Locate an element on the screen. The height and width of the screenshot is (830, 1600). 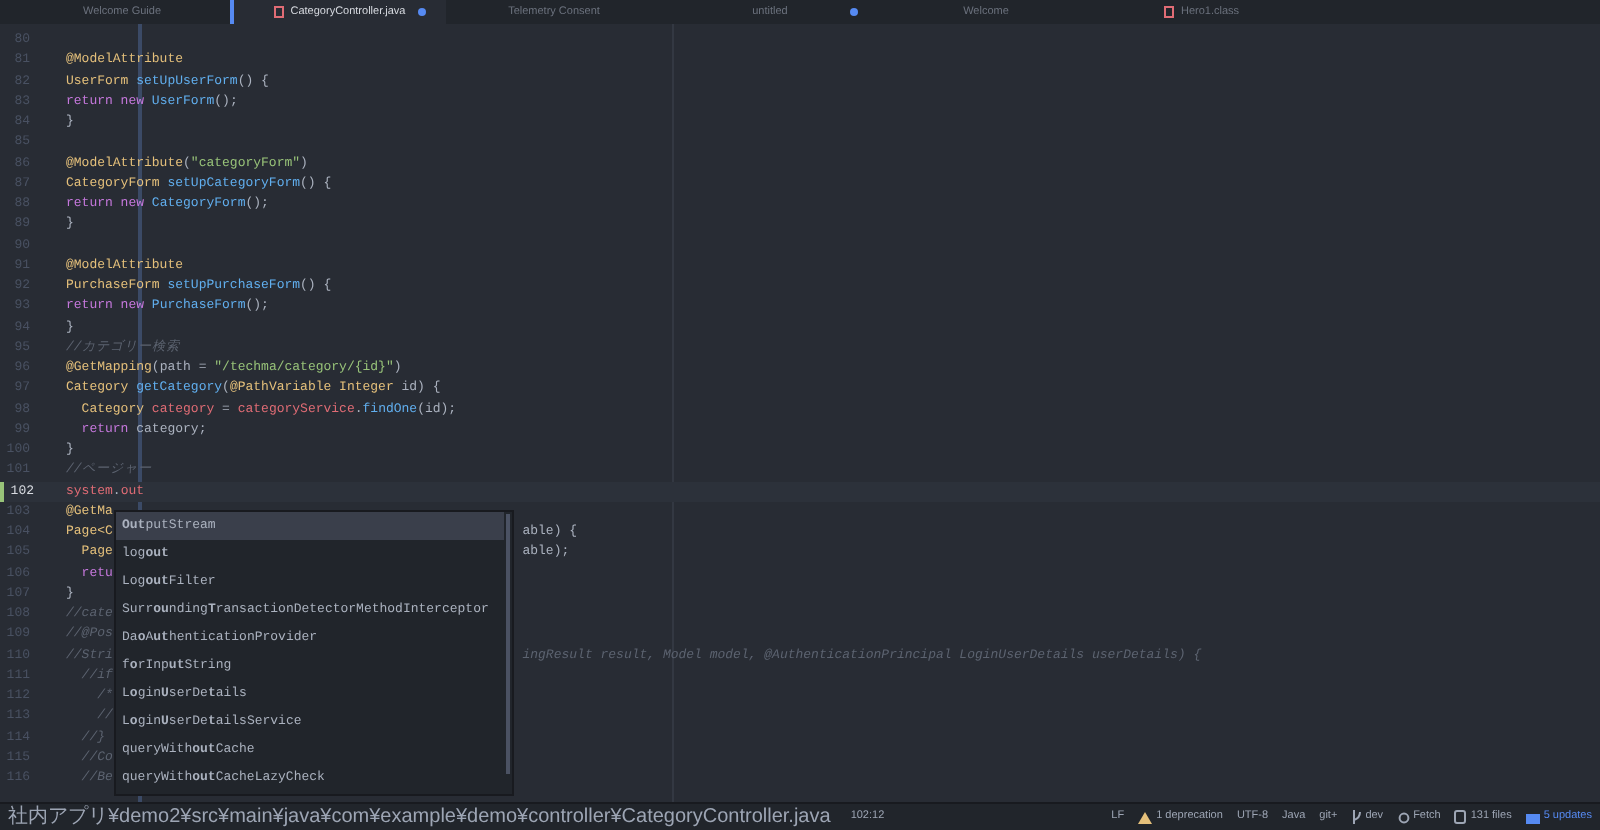
file-path: 社内アプリ¥demo2¥src¥main¥java¥com¥example¥demo¥controller¥CategoryController.java is located at coordinates (419, 817).